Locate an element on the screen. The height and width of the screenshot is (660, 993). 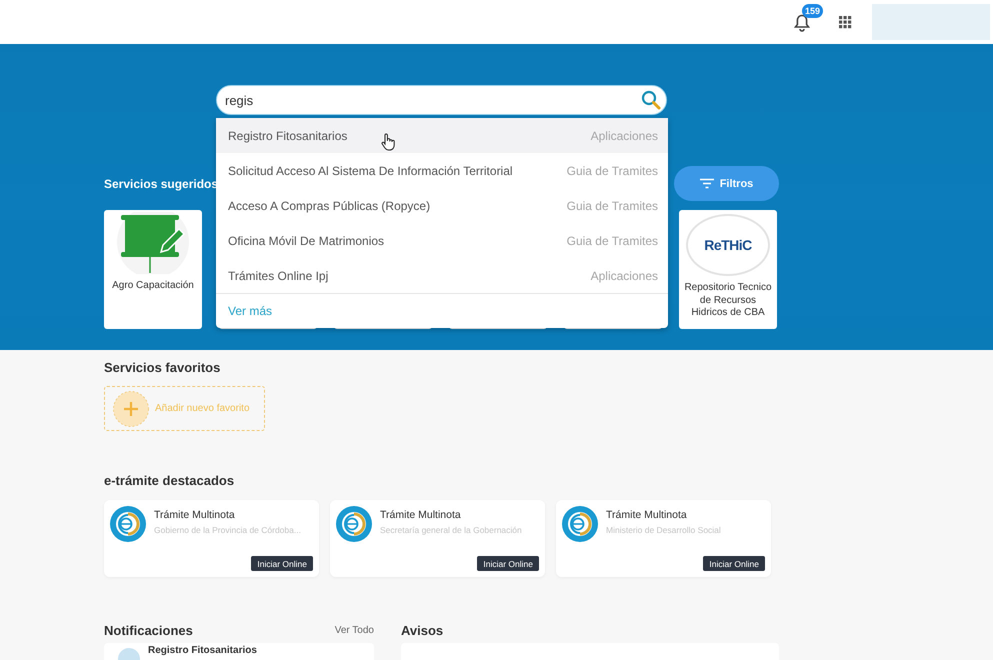
search-field: regis is located at coordinates (441, 100).